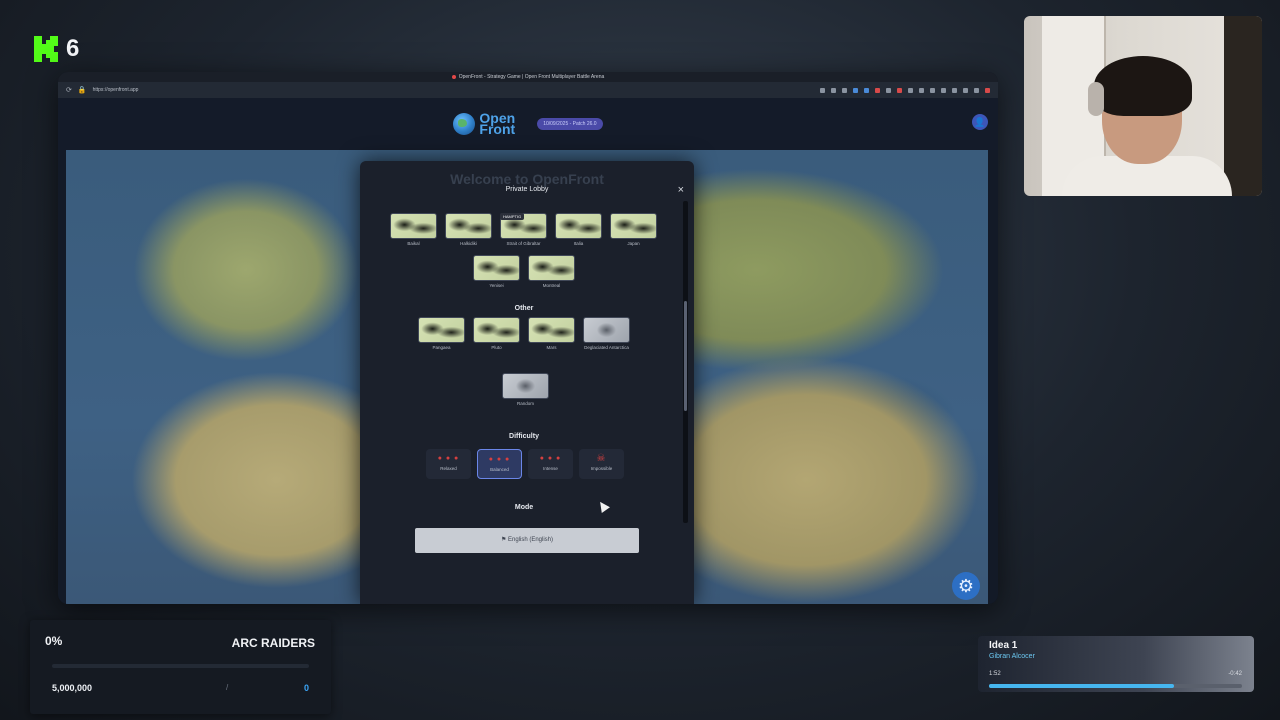 This screenshot has width=1280, height=720. What do you see at coordinates (504, 540) in the screenshot?
I see `flag-icon: ⚑` at bounding box center [504, 540].